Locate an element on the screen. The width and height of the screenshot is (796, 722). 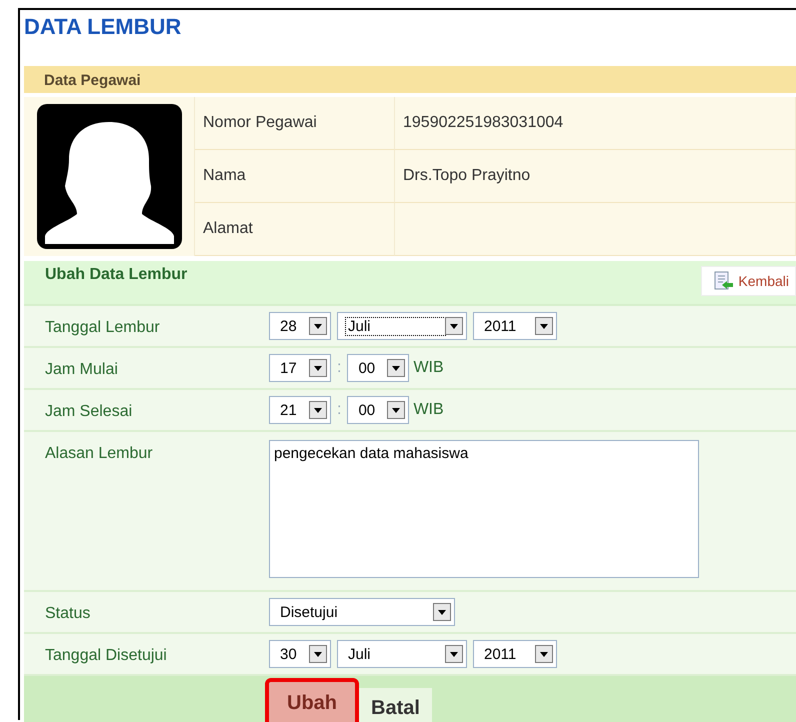
submit-button: Ubah is located at coordinates (312, 700).